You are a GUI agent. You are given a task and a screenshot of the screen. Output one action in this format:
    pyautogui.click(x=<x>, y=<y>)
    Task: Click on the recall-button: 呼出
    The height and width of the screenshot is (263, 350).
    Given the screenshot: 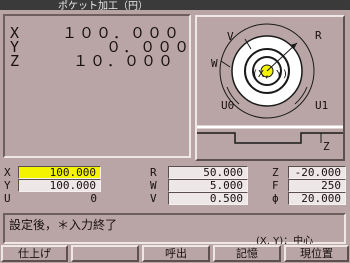 What is the action you would take?
    pyautogui.click(x=176, y=253)
    